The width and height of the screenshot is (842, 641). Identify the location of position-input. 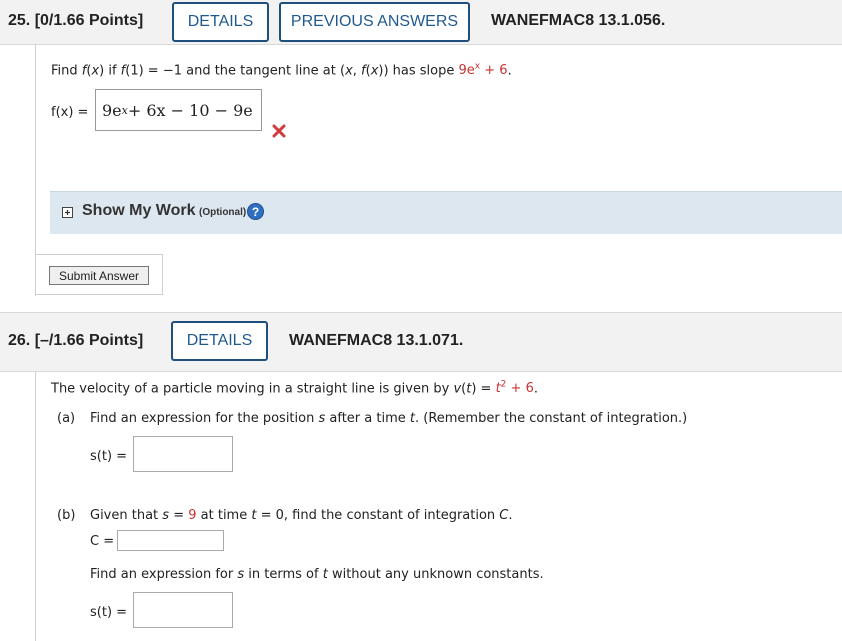
(183, 454).